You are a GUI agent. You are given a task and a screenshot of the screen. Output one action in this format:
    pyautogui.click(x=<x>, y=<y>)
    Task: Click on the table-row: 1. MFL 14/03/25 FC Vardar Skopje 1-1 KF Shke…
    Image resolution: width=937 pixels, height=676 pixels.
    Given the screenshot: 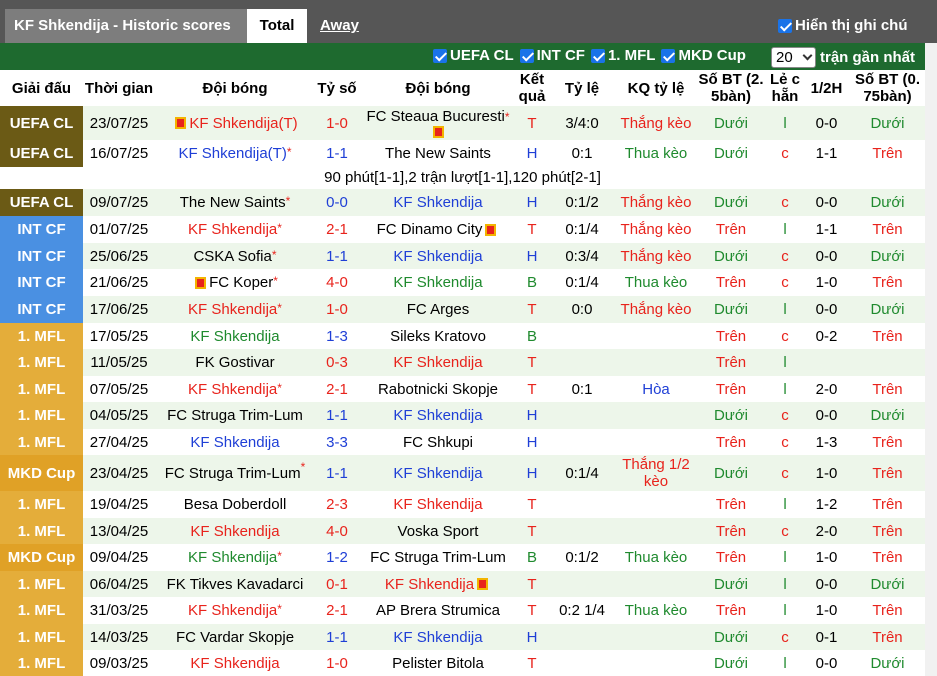 What is the action you would take?
    pyautogui.click(x=462, y=637)
    